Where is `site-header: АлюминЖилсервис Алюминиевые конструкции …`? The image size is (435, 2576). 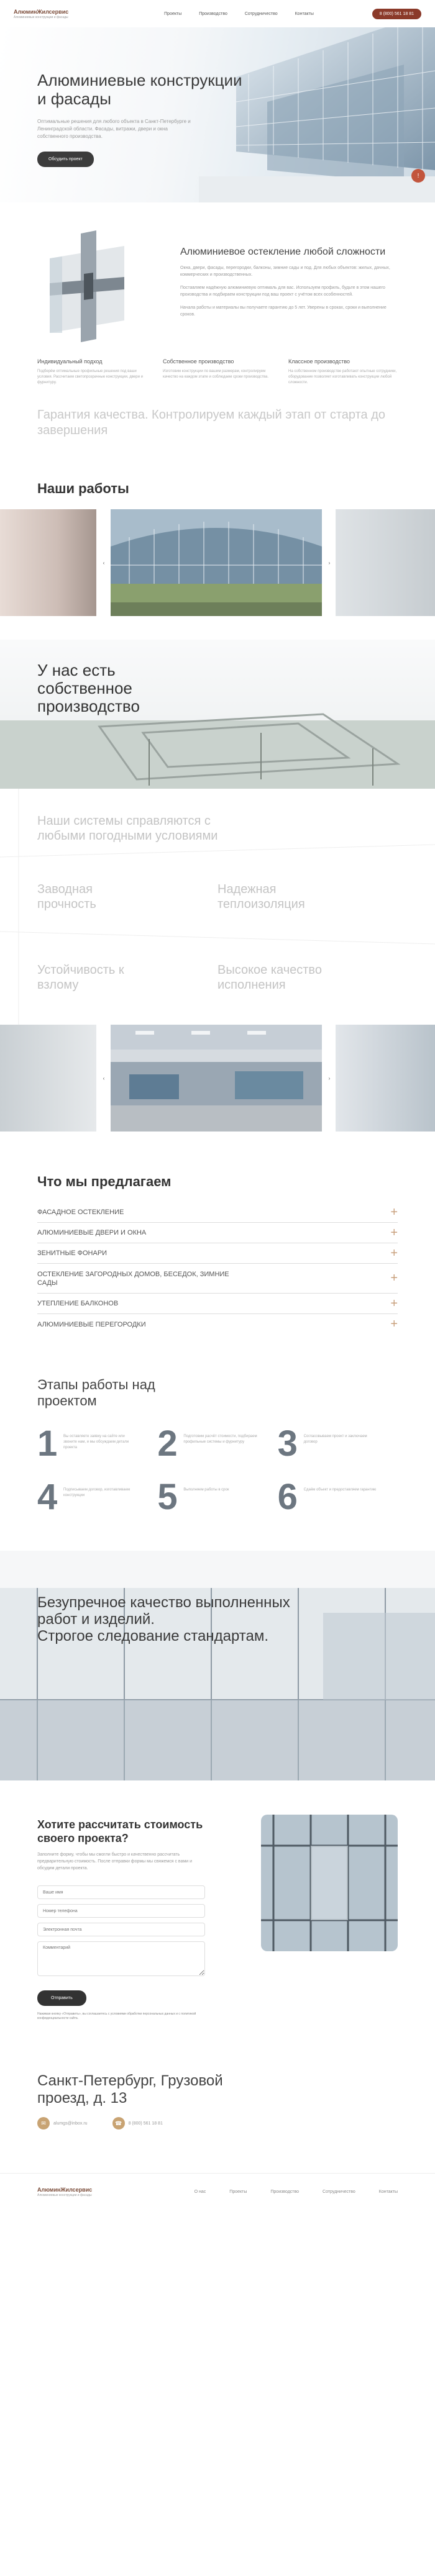
site-header: АлюминЖилсервис Алюминиевые конструкции … is located at coordinates (217, 13).